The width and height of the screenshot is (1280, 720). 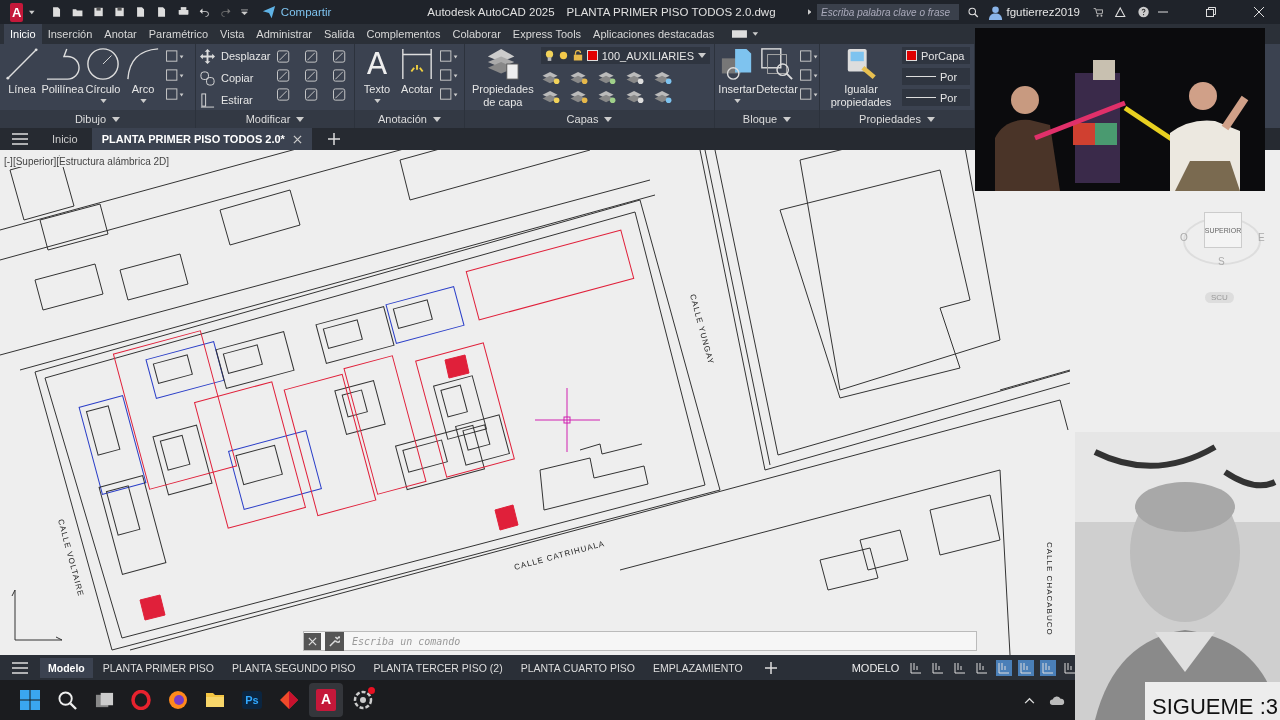 I want to click on viewport-label: [-][Superior][Estructura alámbrica 2D], so click(x=87, y=161).